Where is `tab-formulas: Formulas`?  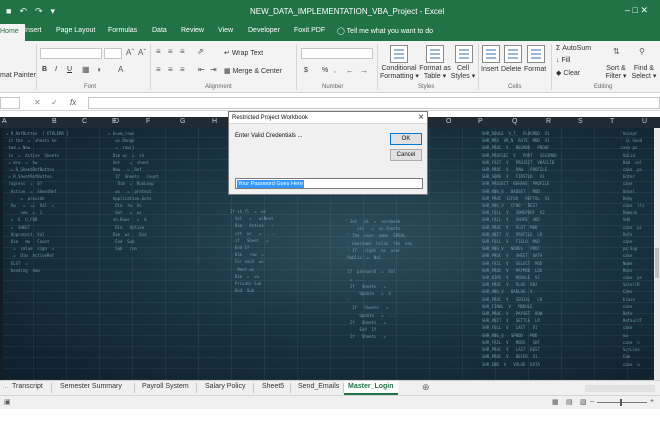 tab-formulas: Formulas is located at coordinates (122, 30).